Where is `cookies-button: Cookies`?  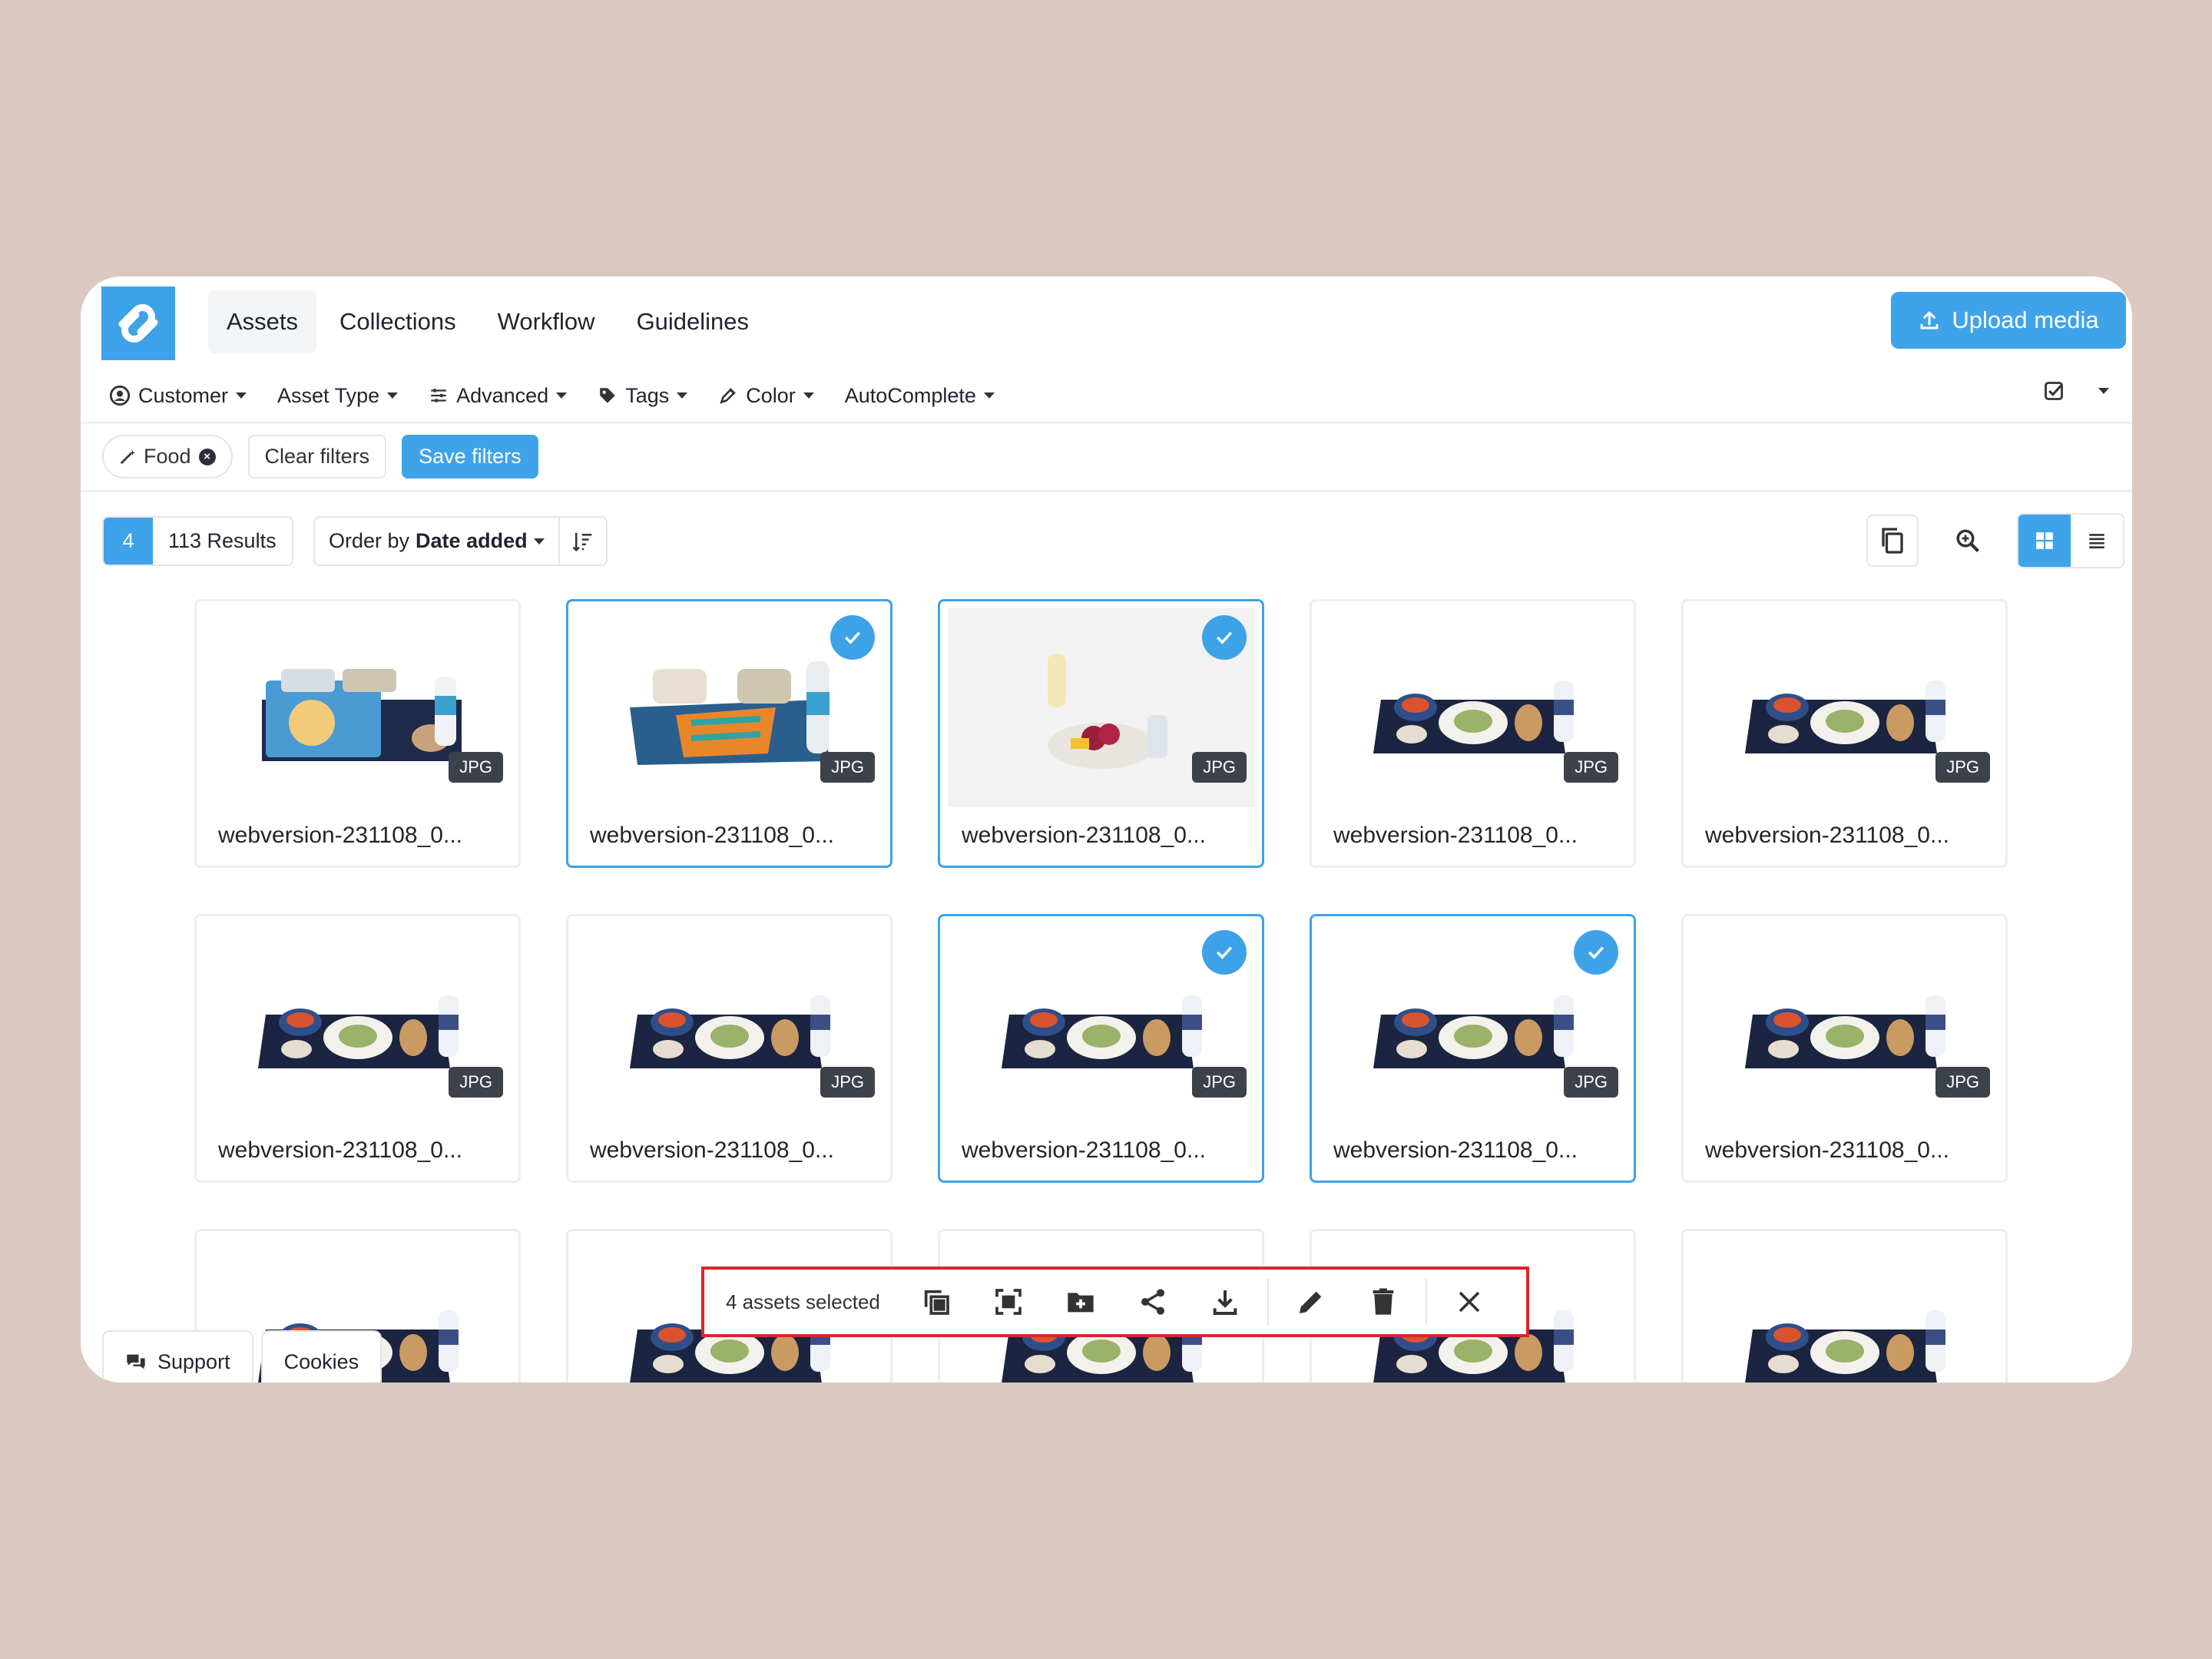
cookies-button: Cookies is located at coordinates (321, 1356).